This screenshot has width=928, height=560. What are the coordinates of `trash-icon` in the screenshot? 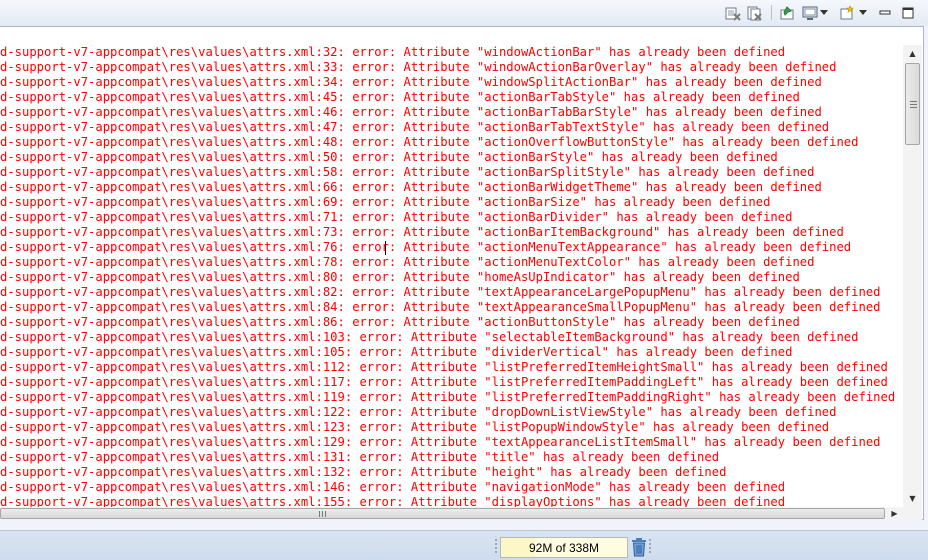 It's located at (639, 547).